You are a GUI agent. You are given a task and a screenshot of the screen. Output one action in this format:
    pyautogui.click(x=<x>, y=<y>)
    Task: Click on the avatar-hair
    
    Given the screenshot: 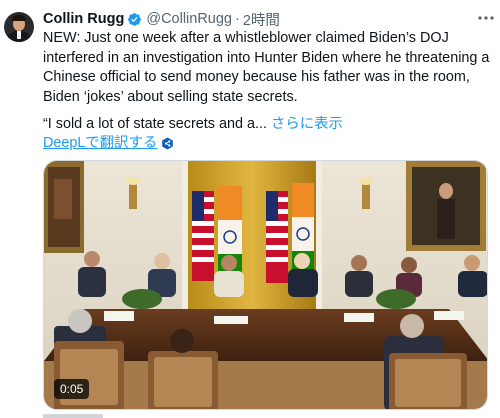 What is the action you would take?
    pyautogui.click(x=19, y=18)
    